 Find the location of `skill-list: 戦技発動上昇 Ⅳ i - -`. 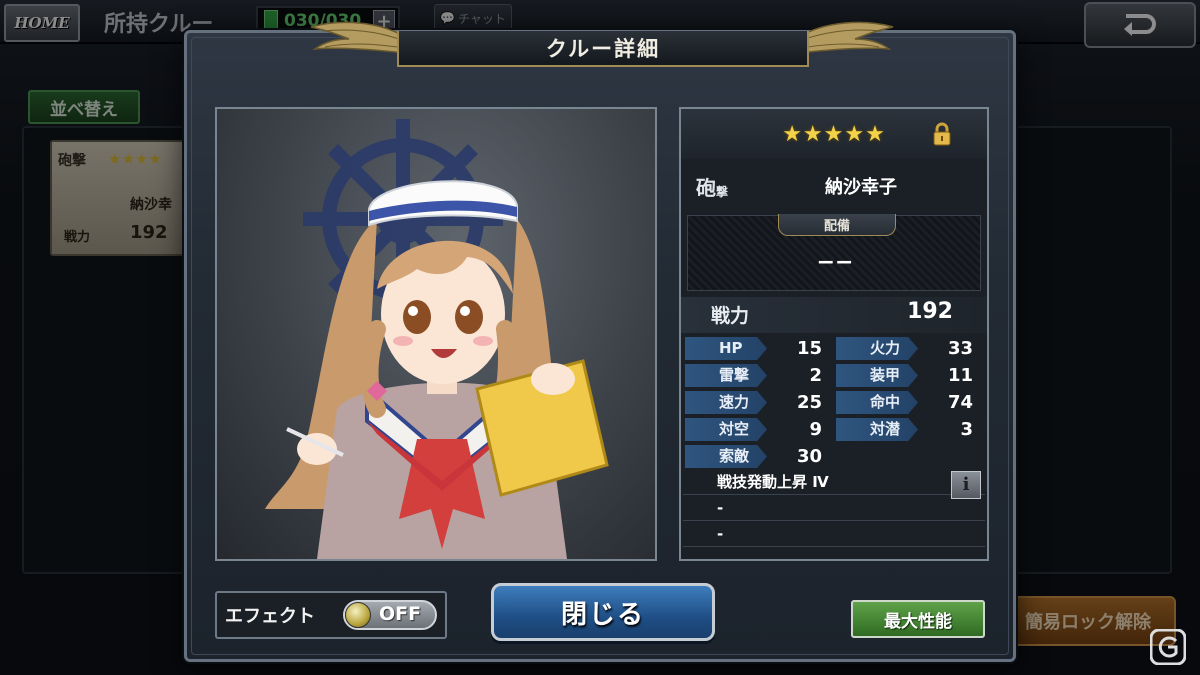

skill-list: 戦技発動上昇 Ⅳ i - - is located at coordinates (834, 508).